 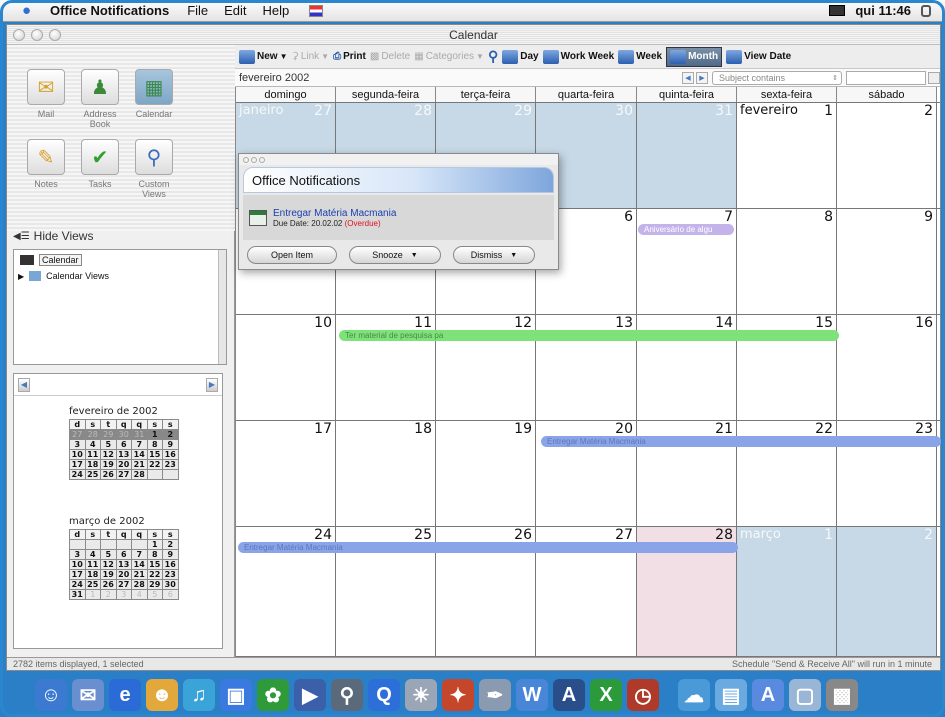 I want to click on mini-calendar-day: 3, so click(x=77, y=444).